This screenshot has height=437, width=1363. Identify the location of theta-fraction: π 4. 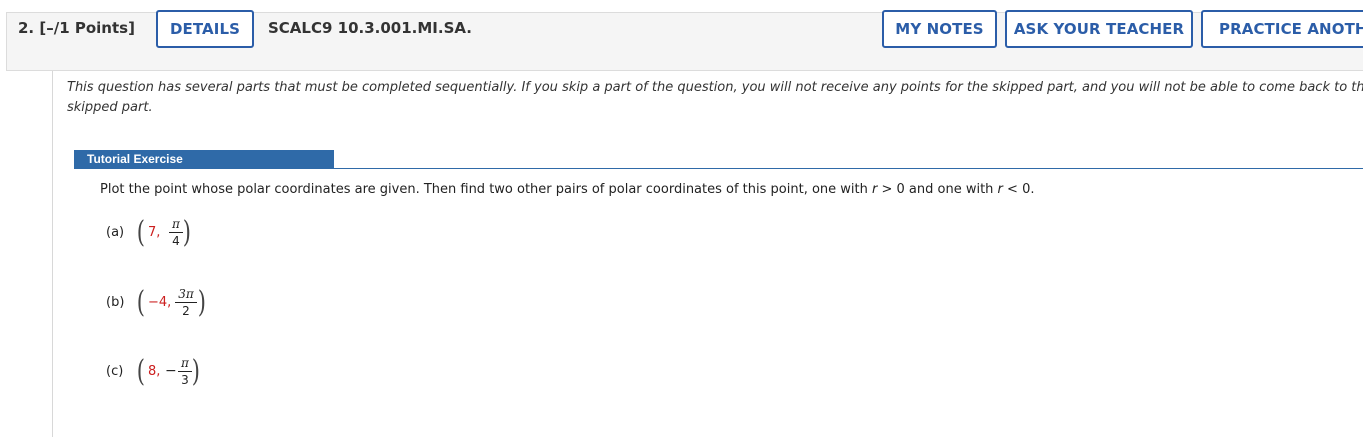
(176, 232).